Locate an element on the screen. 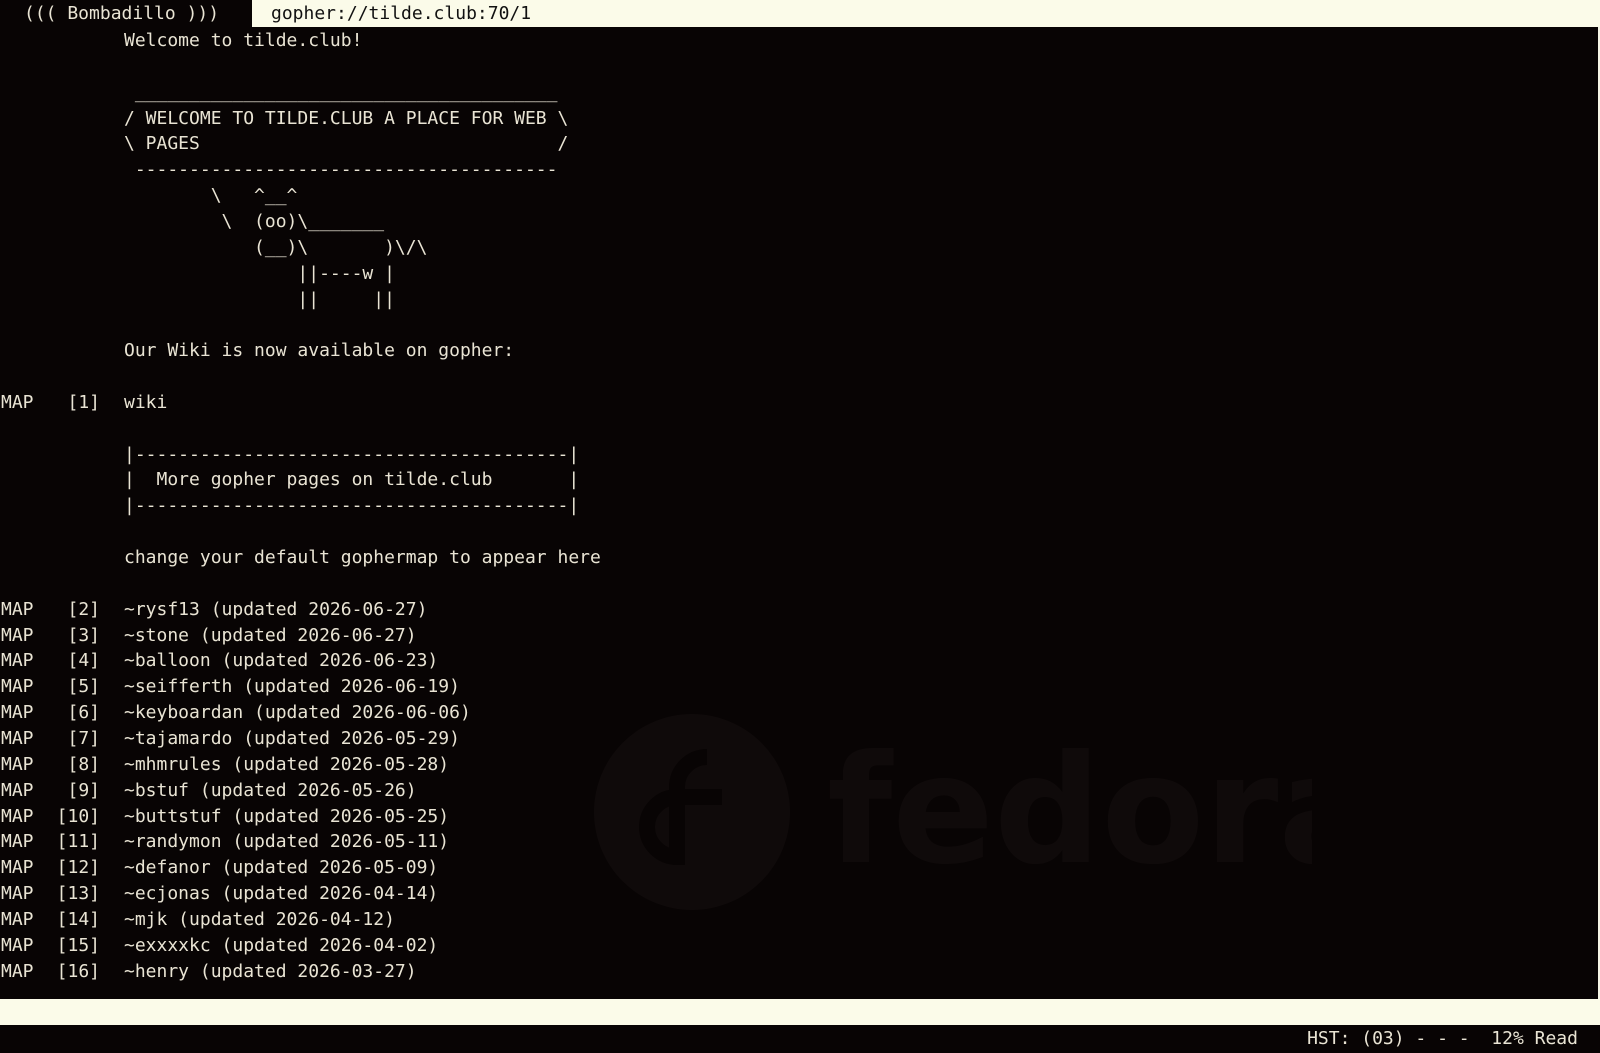 Image resolution: width=1600 pixels, height=1053 pixels. menu-text: \ PAGES / is located at coordinates (346, 144).